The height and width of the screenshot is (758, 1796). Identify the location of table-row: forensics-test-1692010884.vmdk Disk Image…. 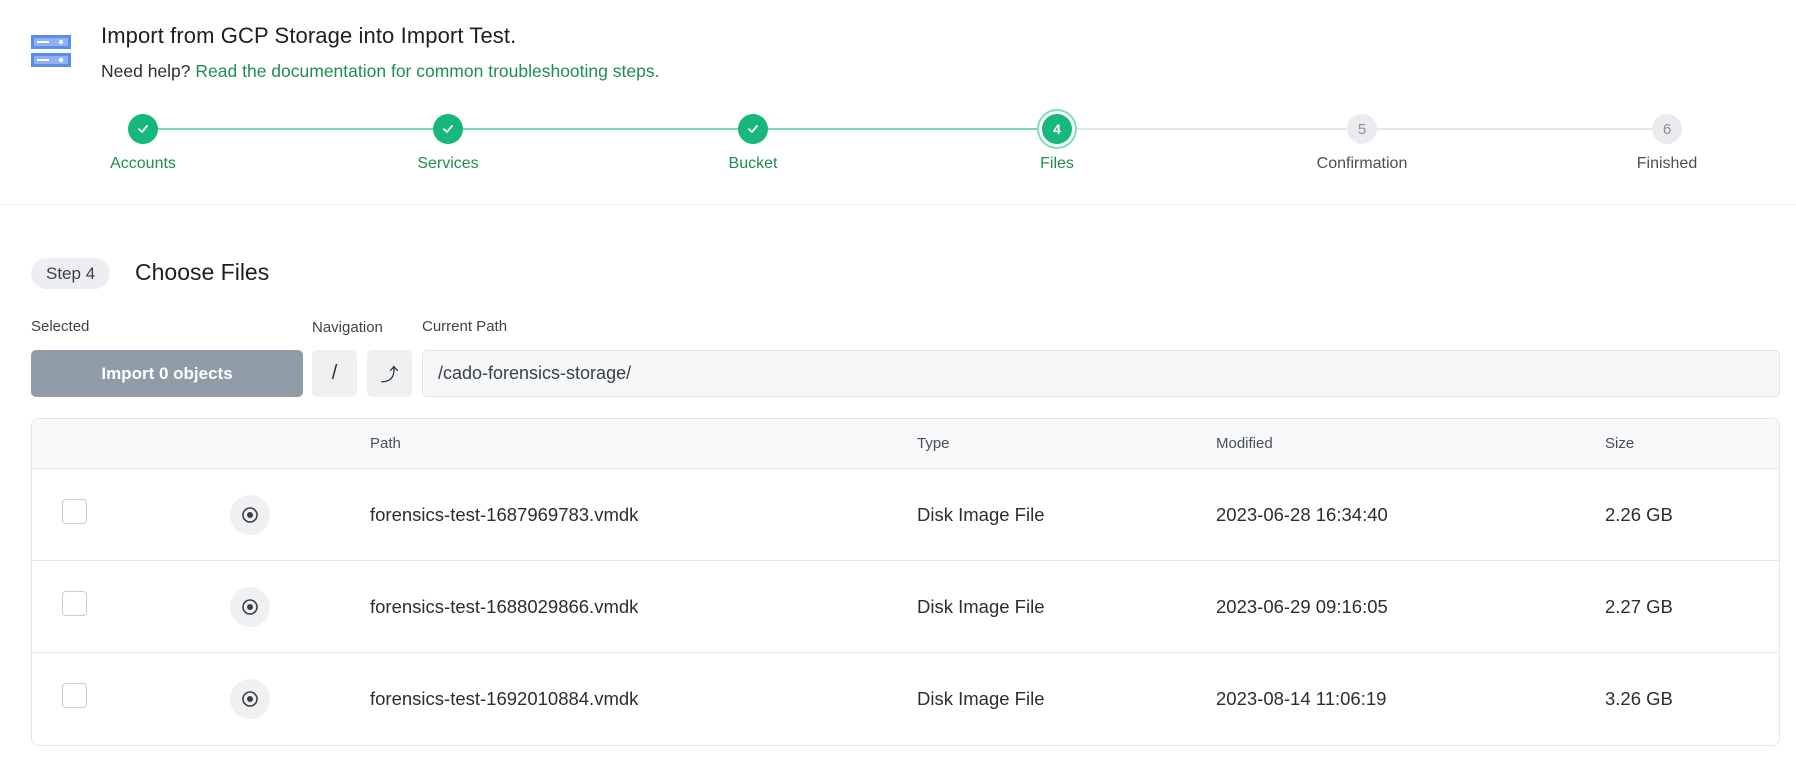
(905, 699).